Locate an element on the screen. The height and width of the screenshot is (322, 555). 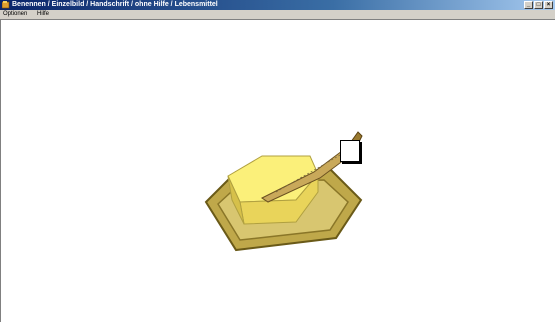
menu-optionen: Optionen is located at coordinates (15, 14).